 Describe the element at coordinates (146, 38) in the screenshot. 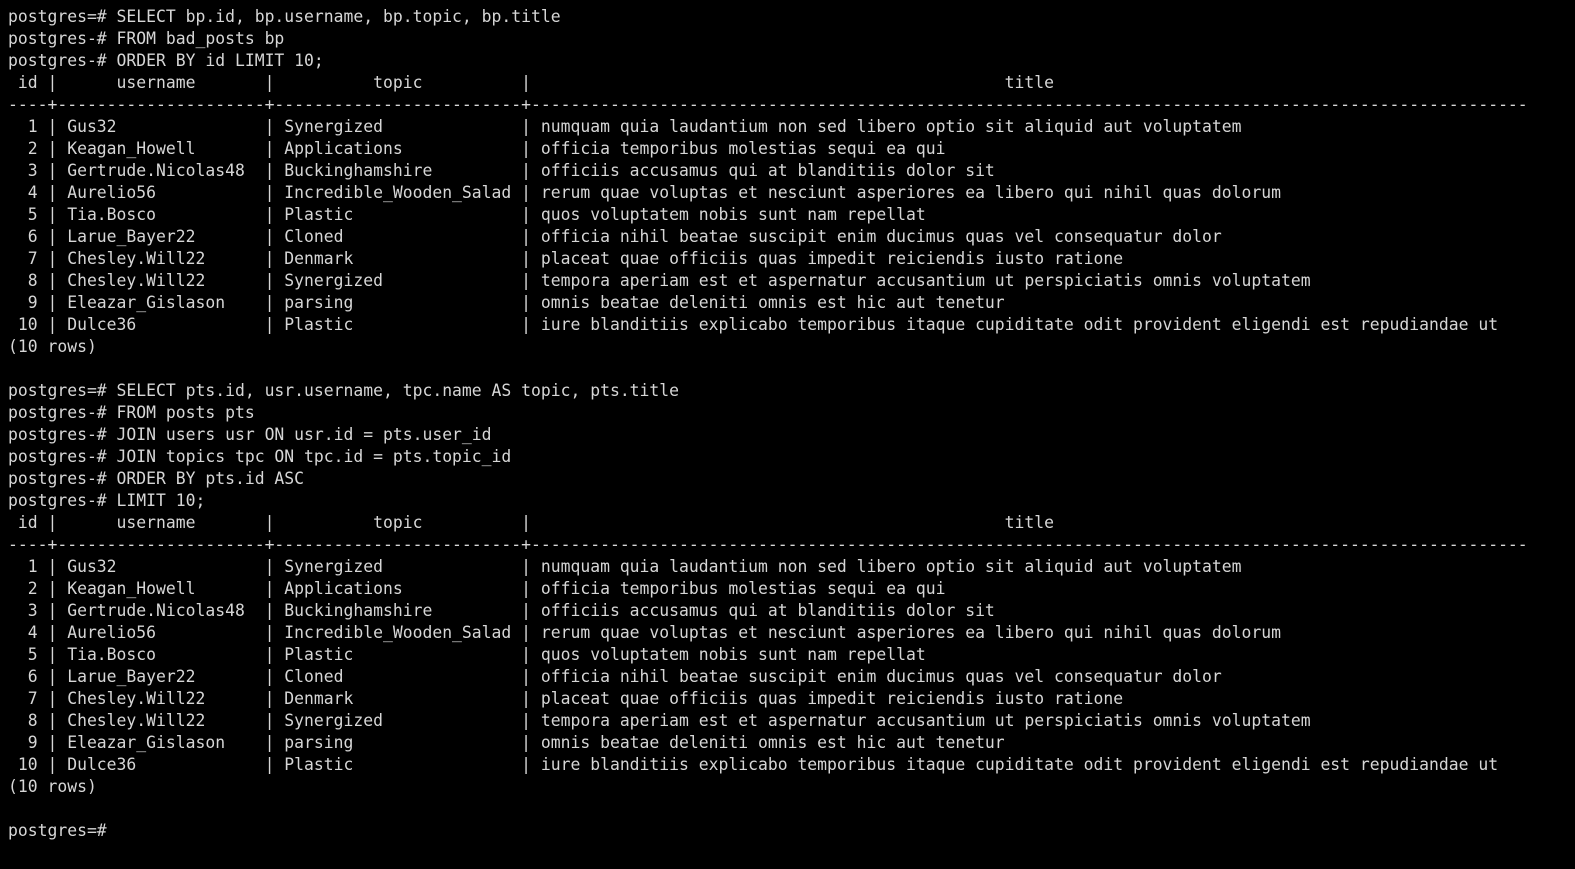

I see `sql-query-line: postgres-# FROM bad_posts bp` at that location.